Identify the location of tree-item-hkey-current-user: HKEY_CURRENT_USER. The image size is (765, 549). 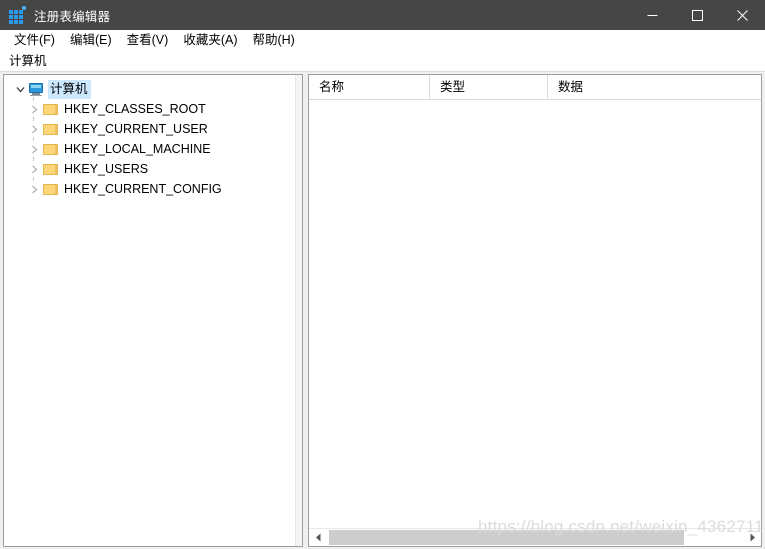
(149, 128).